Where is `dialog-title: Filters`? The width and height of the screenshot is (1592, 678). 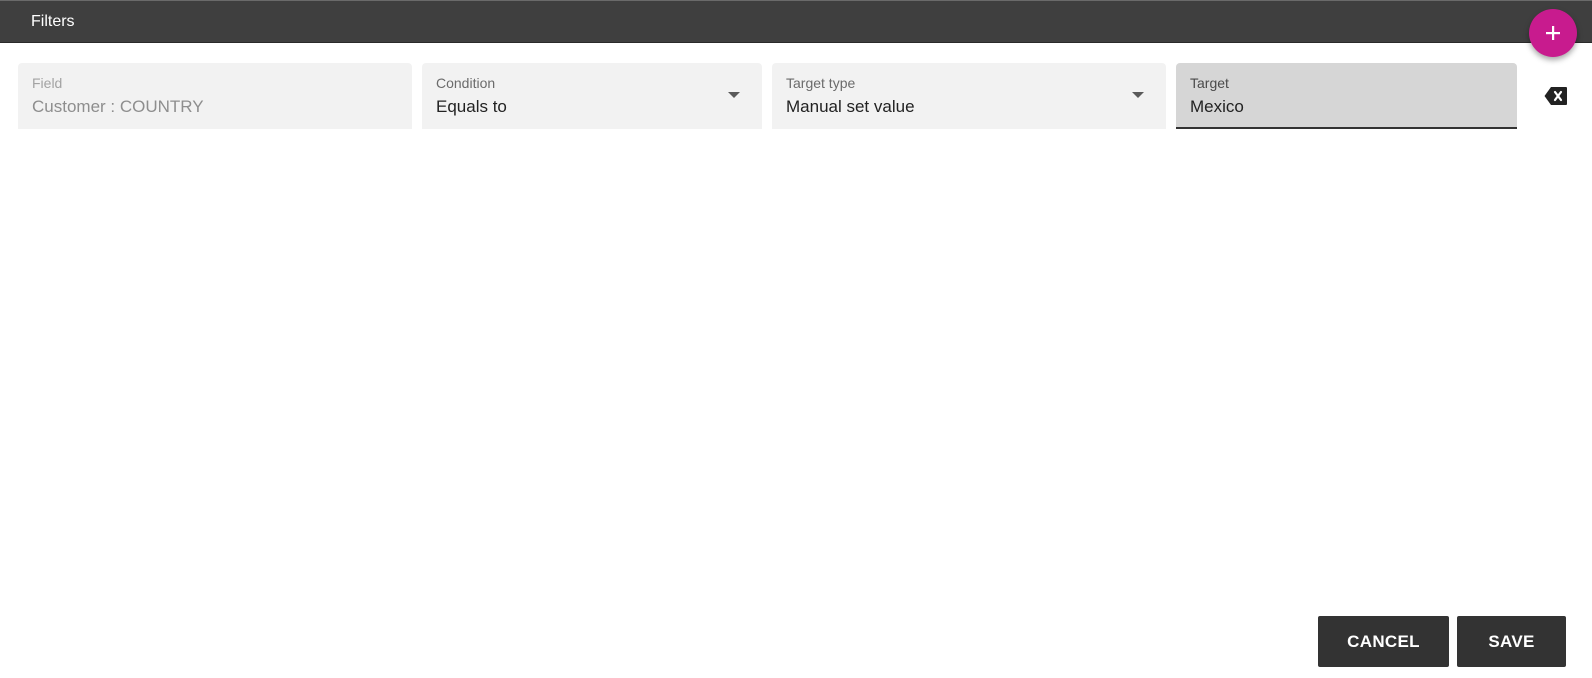 dialog-title: Filters is located at coordinates (53, 21).